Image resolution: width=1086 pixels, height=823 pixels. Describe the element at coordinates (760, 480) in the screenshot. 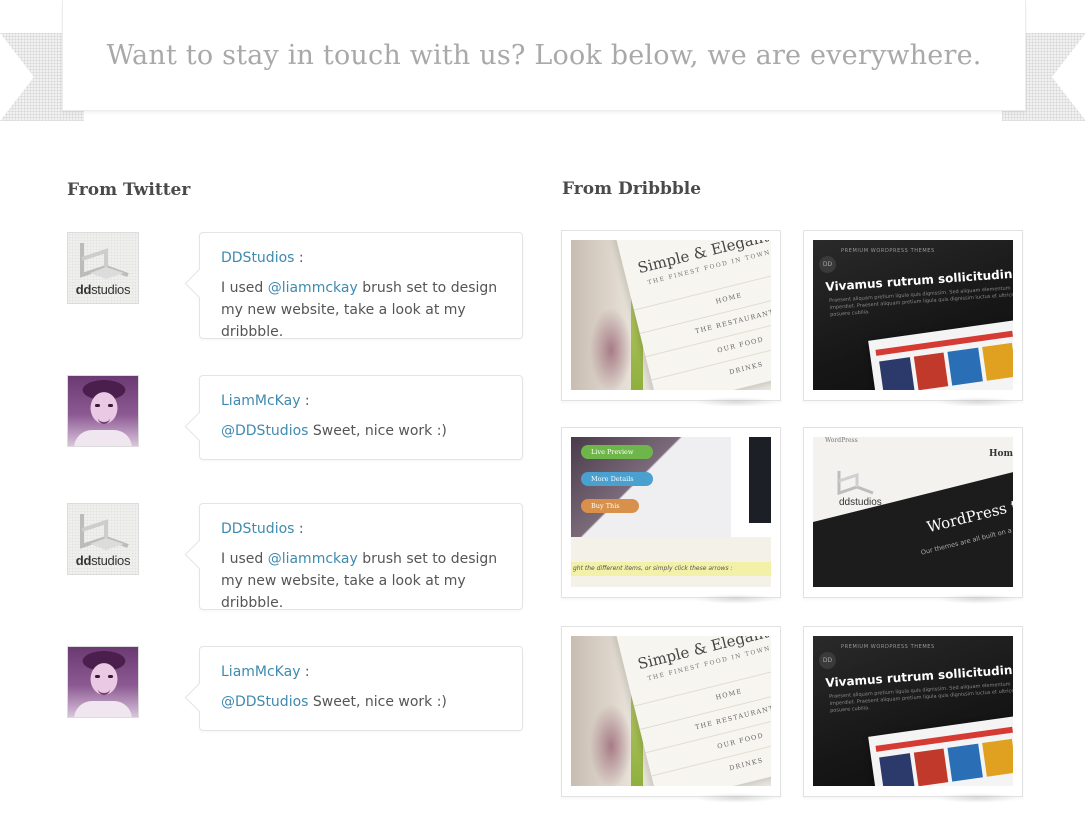

I see `shot-decoration` at that location.